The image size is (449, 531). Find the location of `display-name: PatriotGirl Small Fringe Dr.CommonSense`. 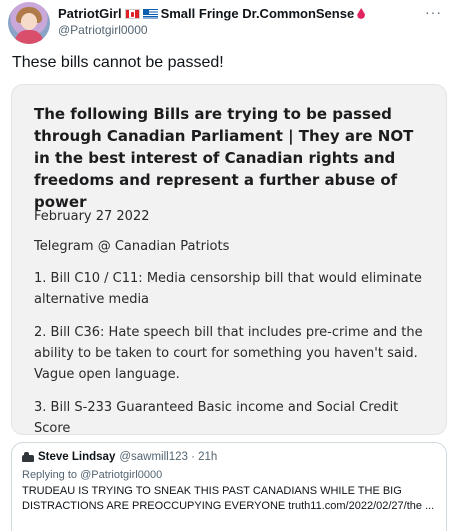

display-name: PatriotGirl Small Fringe Dr.CommonSense is located at coordinates (212, 13).